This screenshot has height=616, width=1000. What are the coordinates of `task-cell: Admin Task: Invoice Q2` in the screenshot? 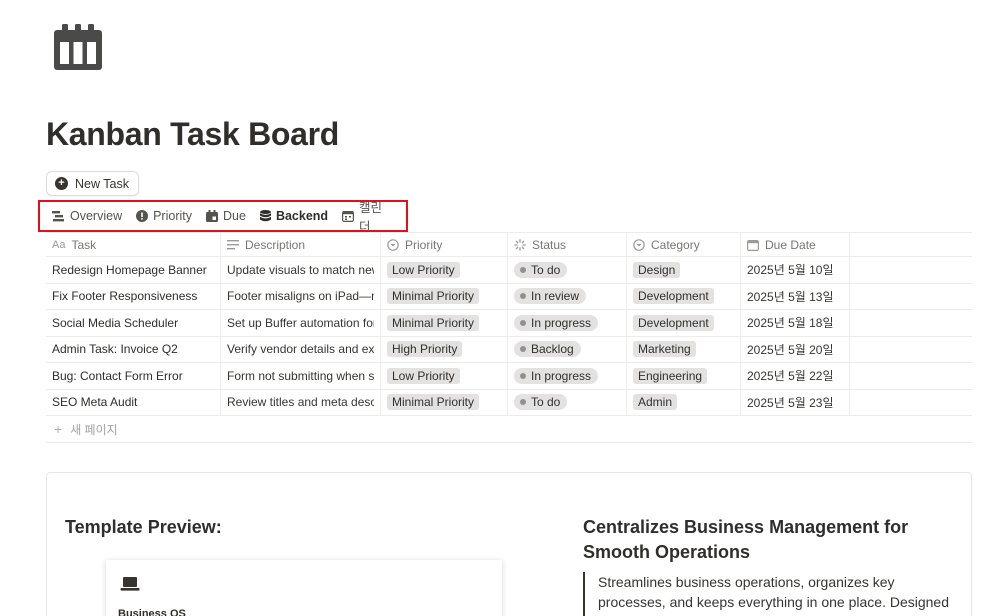 It's located at (133, 349).